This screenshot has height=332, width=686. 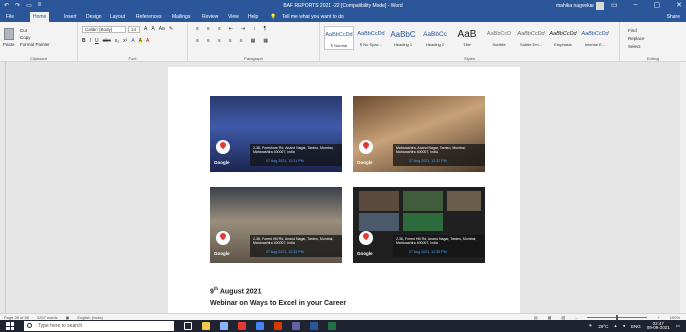 I want to click on sort-button: ↕, so click(x=254, y=29).